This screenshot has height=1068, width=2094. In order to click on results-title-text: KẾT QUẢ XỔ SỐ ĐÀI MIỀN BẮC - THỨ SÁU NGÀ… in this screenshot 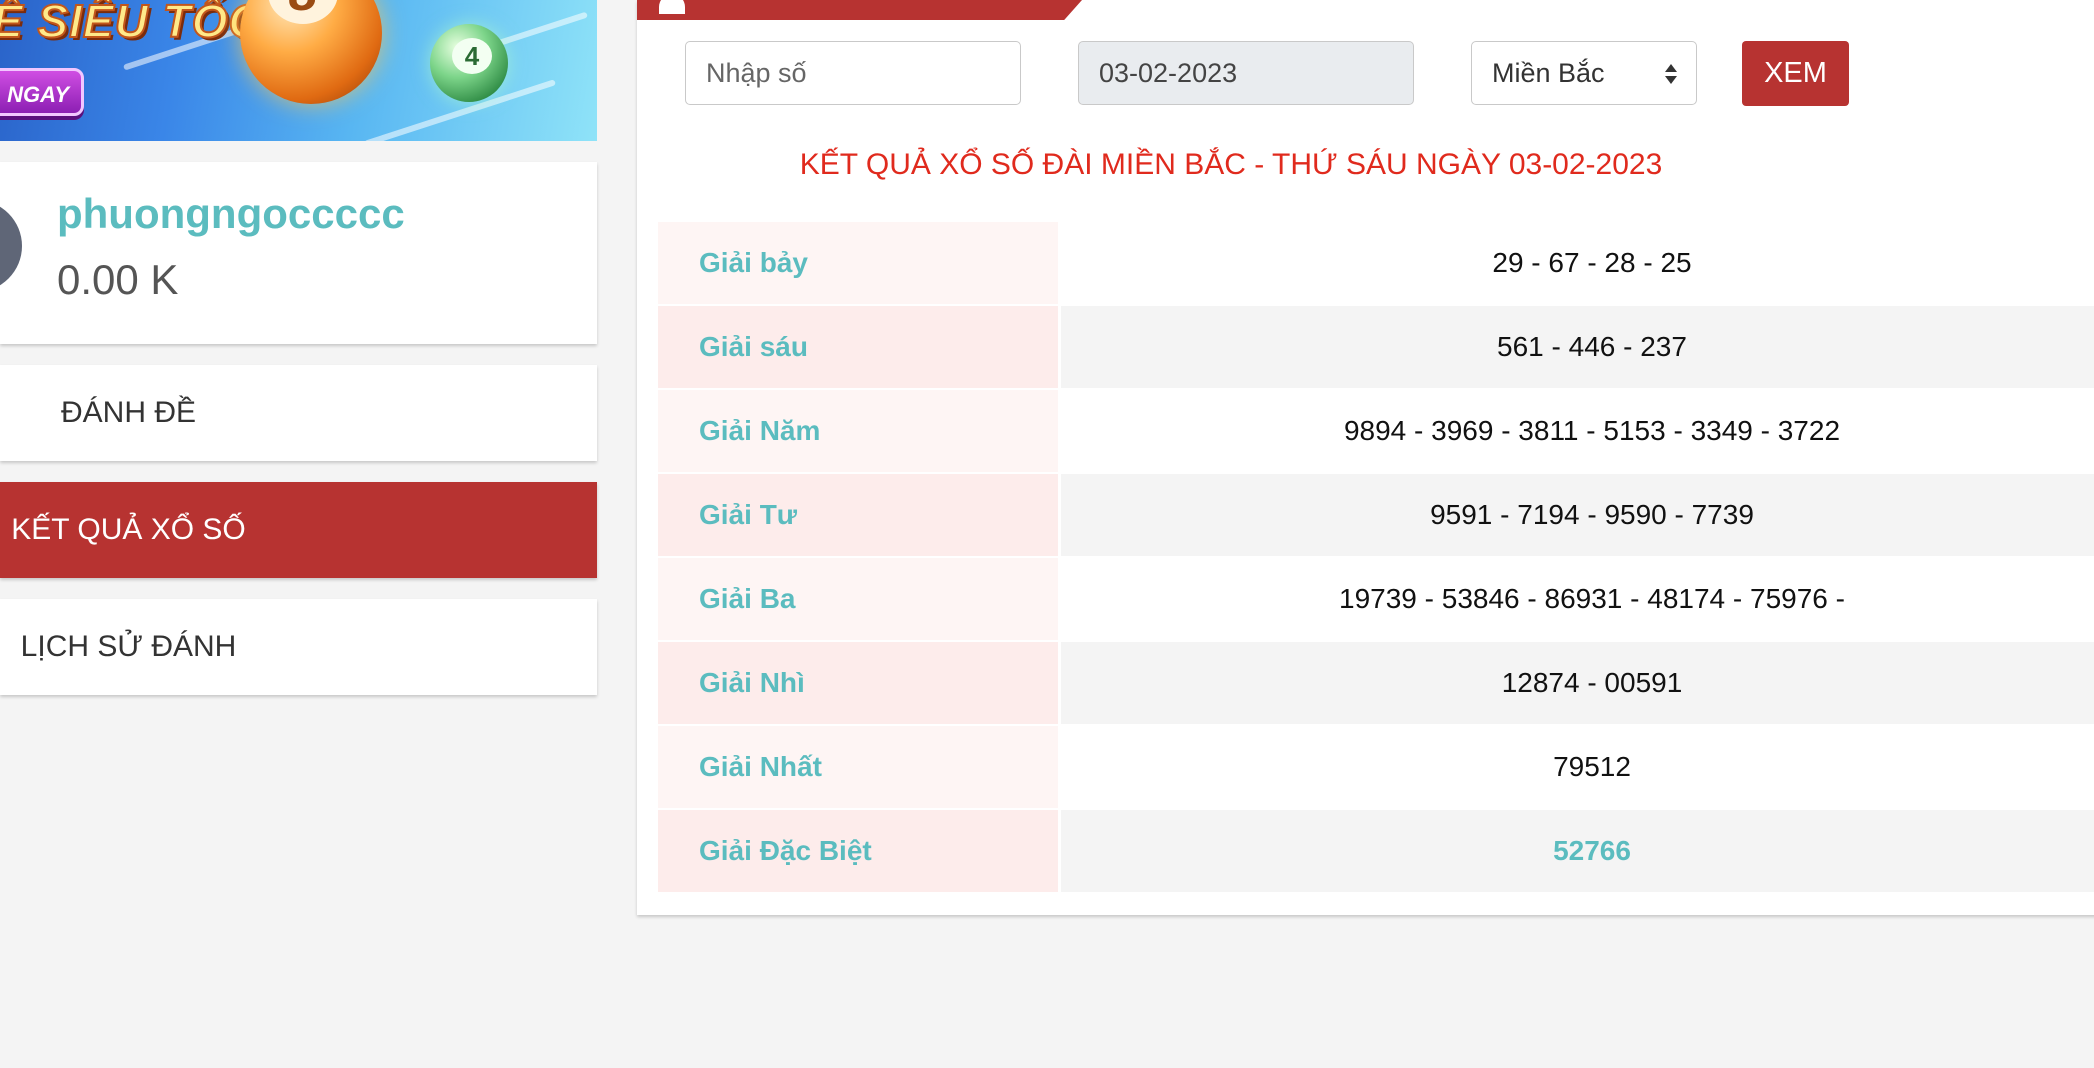, I will do `click(1231, 164)`.